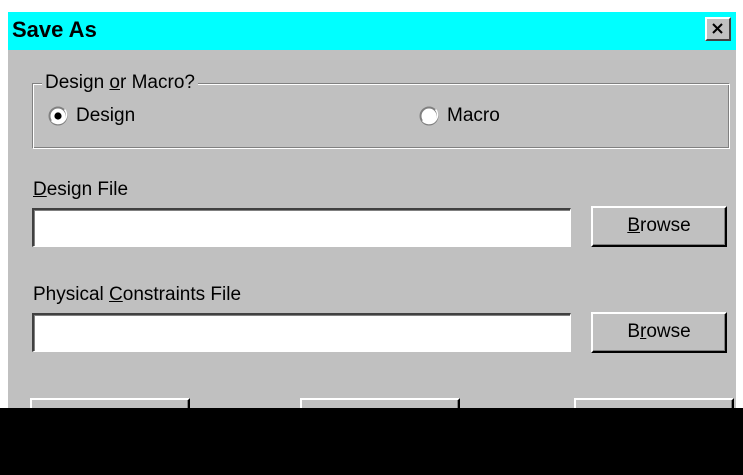 The image size is (743, 475). I want to click on radio-macro: Macro, so click(459, 116).